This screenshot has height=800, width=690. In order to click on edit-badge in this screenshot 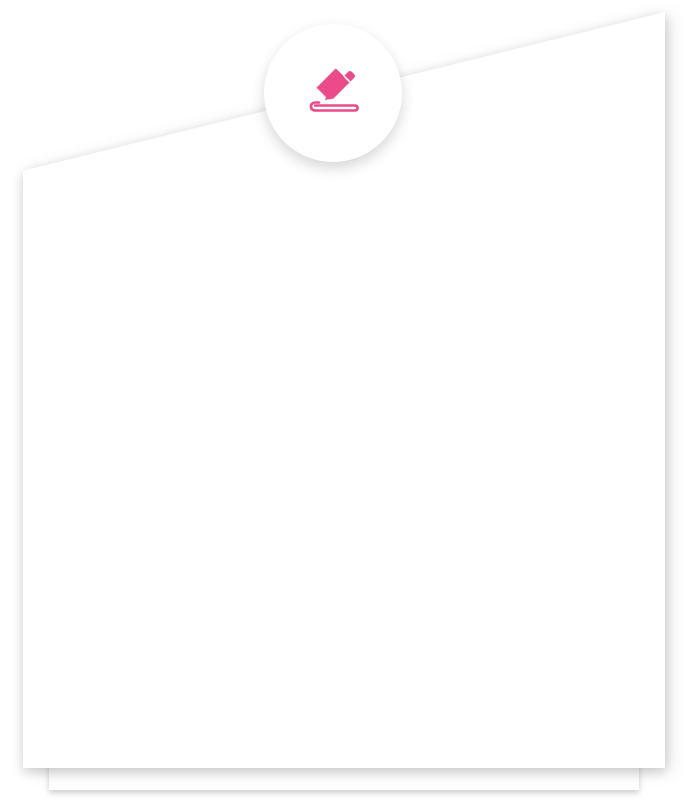, I will do `click(333, 93)`.